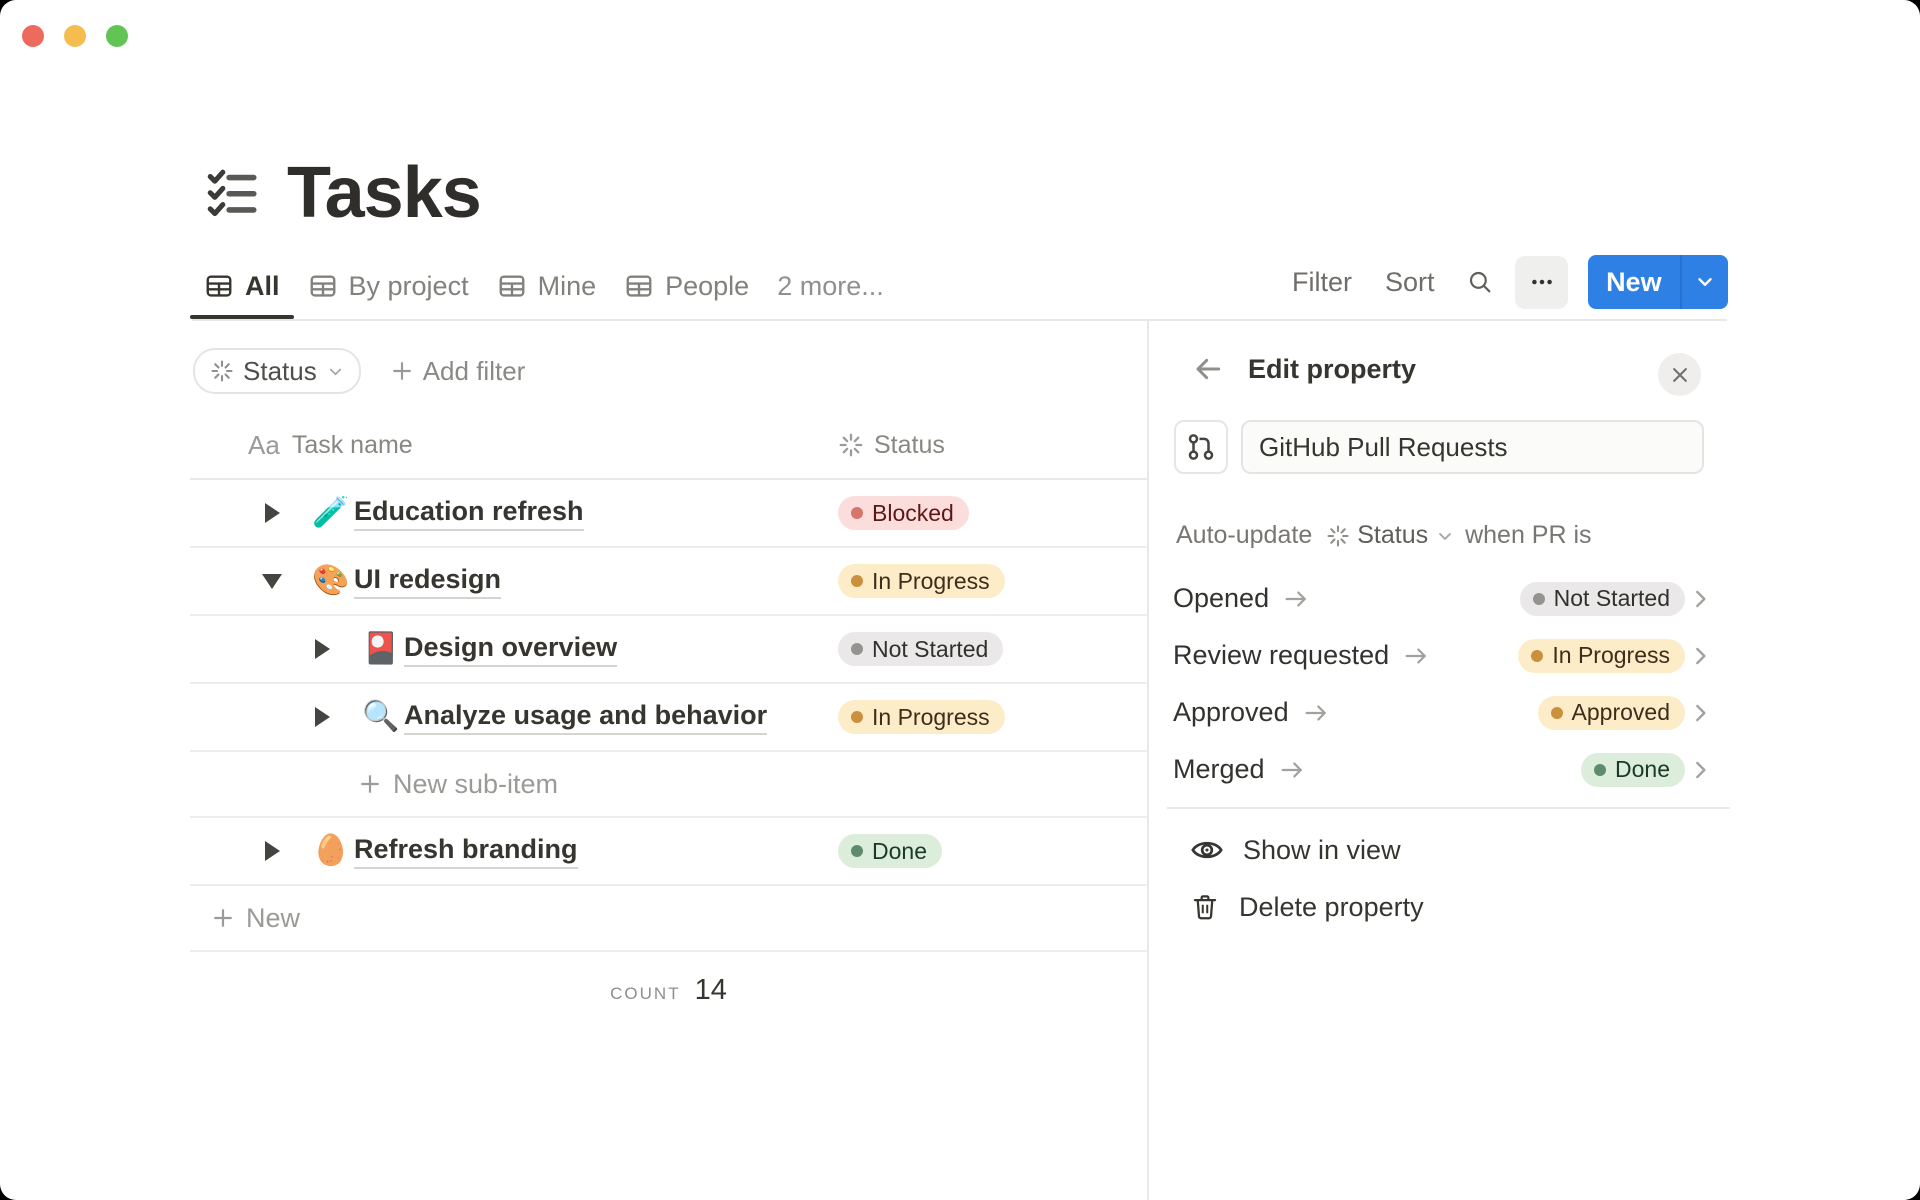  I want to click on table-row: 🎨 UI redesign In Progress, so click(668, 582).